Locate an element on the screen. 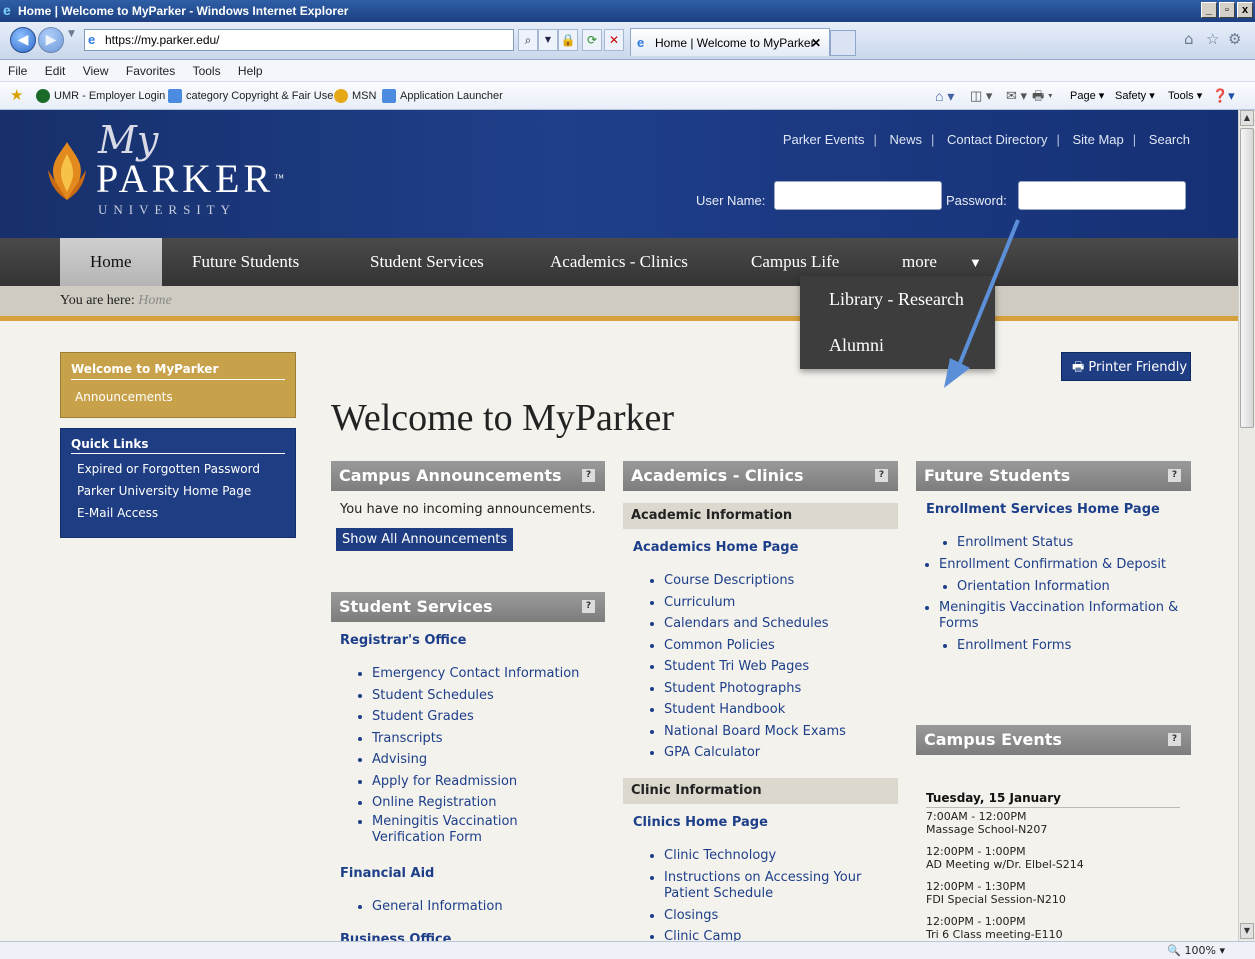  link-news: News is located at coordinates (906, 139).